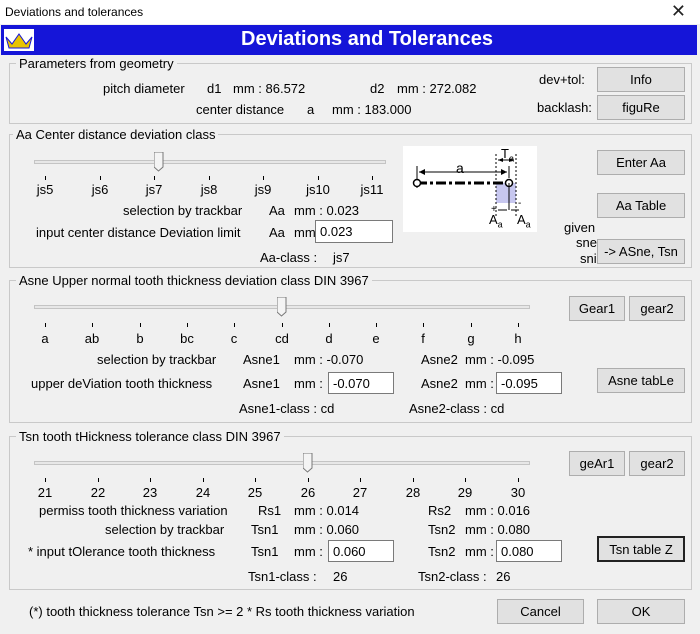  I want to click on tsn-slider-thumb, so click(307, 462).